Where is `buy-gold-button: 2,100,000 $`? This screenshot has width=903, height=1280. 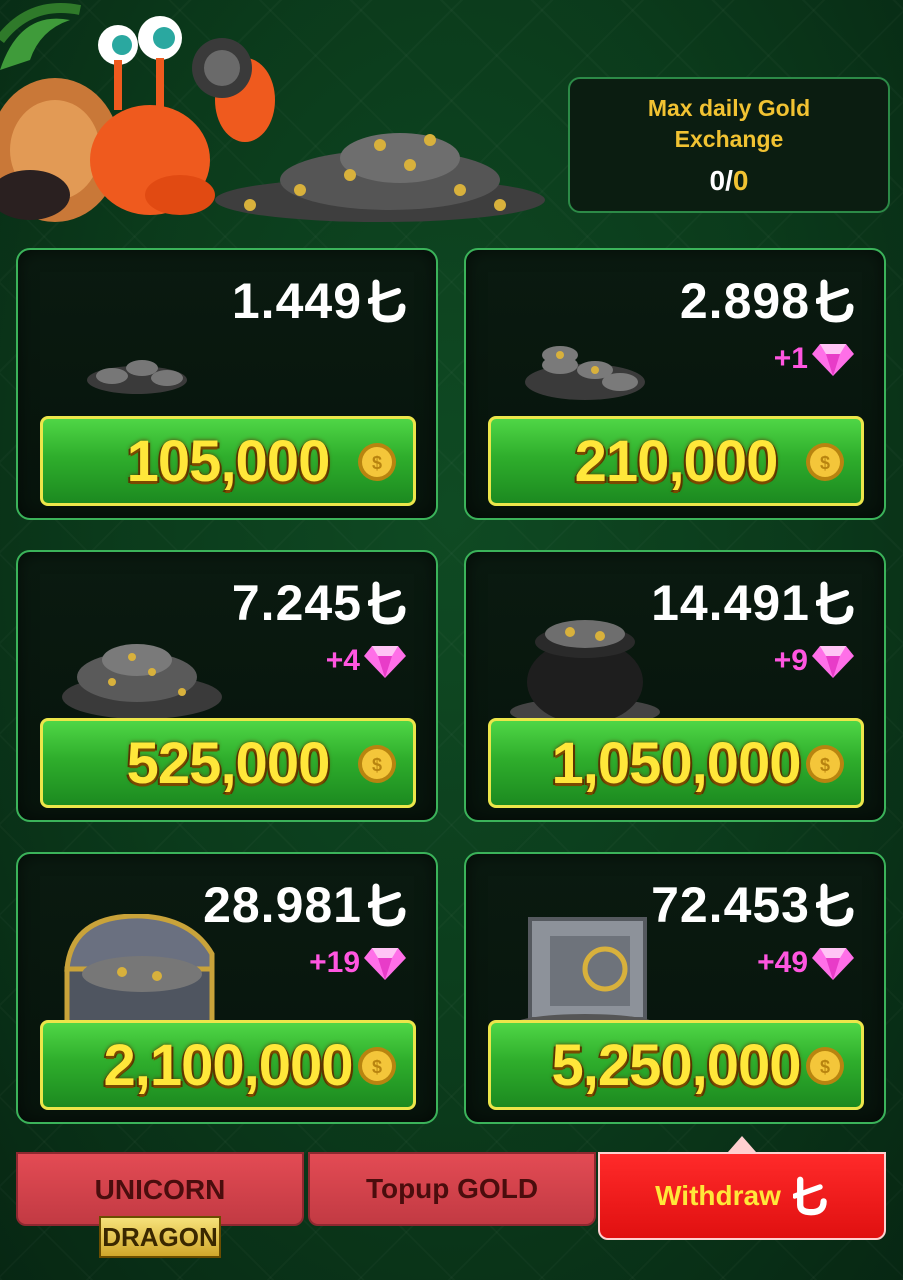 buy-gold-button: 2,100,000 $ is located at coordinates (228, 1065).